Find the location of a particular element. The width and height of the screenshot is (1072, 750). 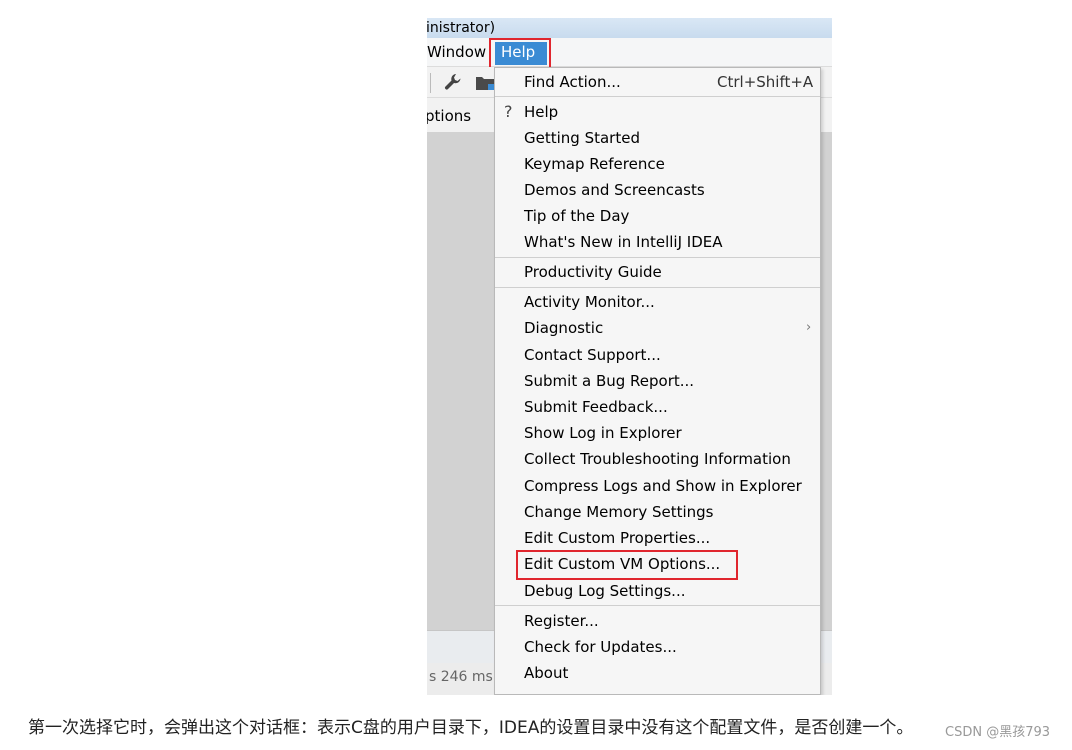

menu-item-label: Change Memory Settings is located at coordinates (619, 512).